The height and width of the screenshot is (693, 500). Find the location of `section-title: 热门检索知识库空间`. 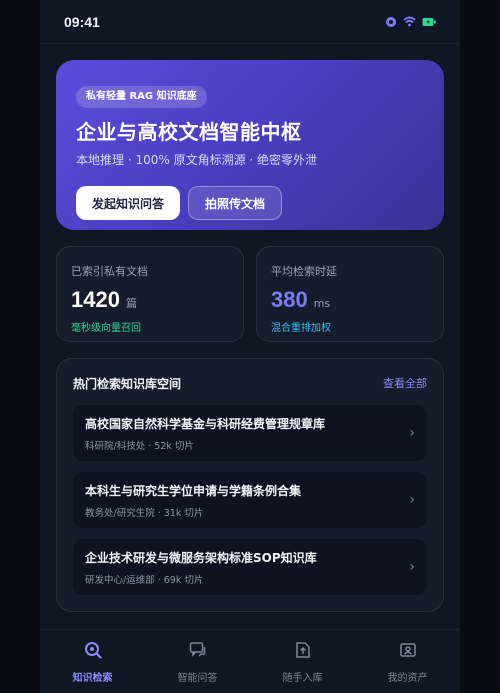

section-title: 热门检索知识库空间 is located at coordinates (127, 383).